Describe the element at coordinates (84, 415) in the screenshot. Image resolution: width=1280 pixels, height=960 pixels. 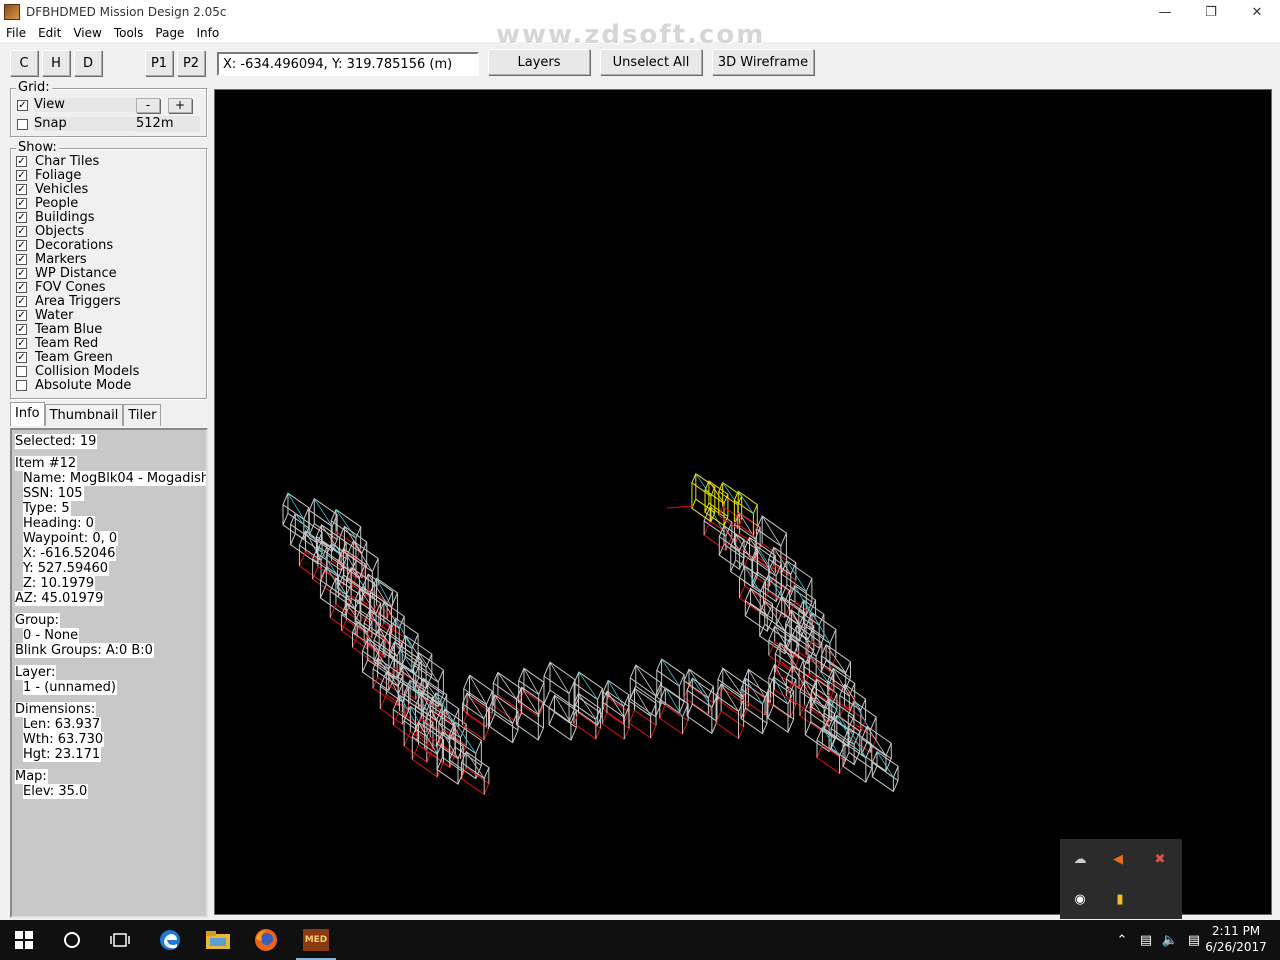
I see `tab-thumbnail: Thumbnail` at that location.